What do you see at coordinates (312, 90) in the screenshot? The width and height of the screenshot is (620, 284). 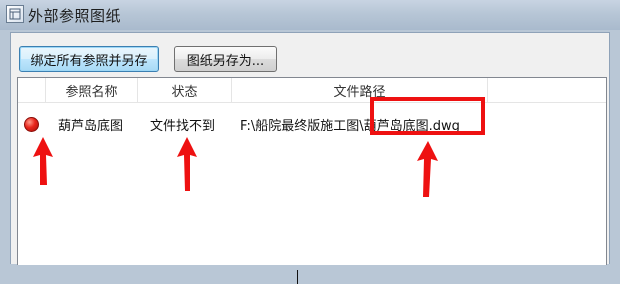 I see `list-header: 参照名称 状态 文件路径` at bounding box center [312, 90].